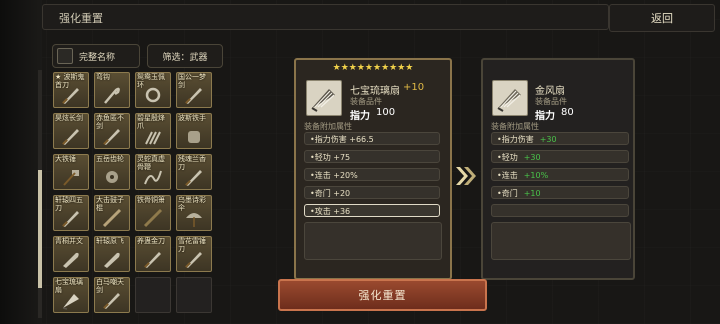 The height and width of the screenshot is (324, 720). Describe the element at coordinates (372, 138) in the screenshot. I see `attr-row: •指力伤害 +66.5` at that location.